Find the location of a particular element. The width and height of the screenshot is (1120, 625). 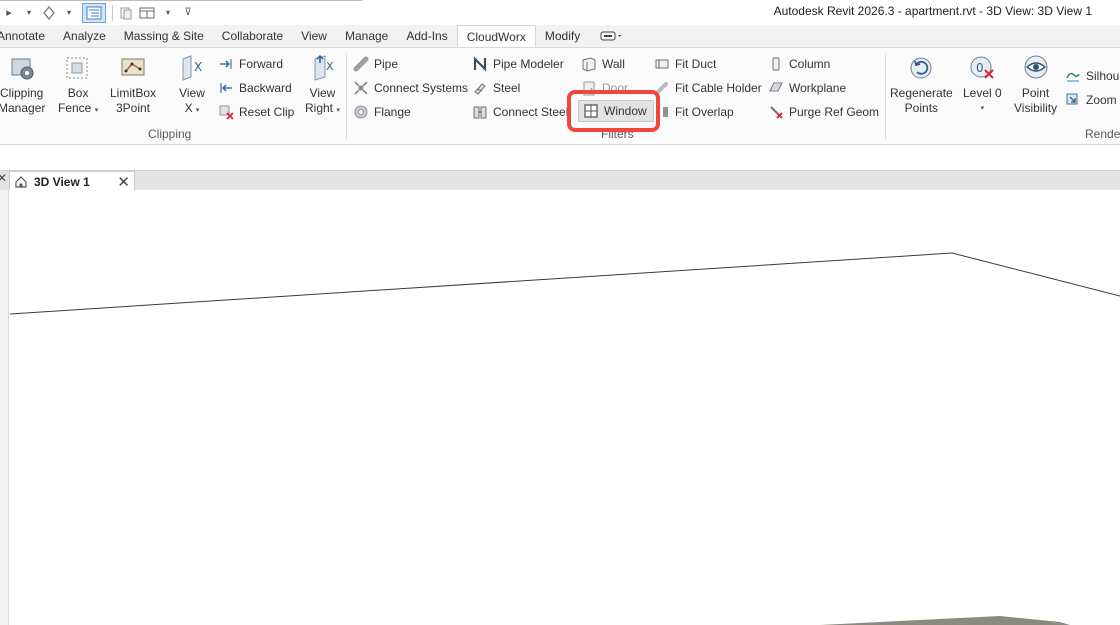

flange-icon is located at coordinates (361, 112).